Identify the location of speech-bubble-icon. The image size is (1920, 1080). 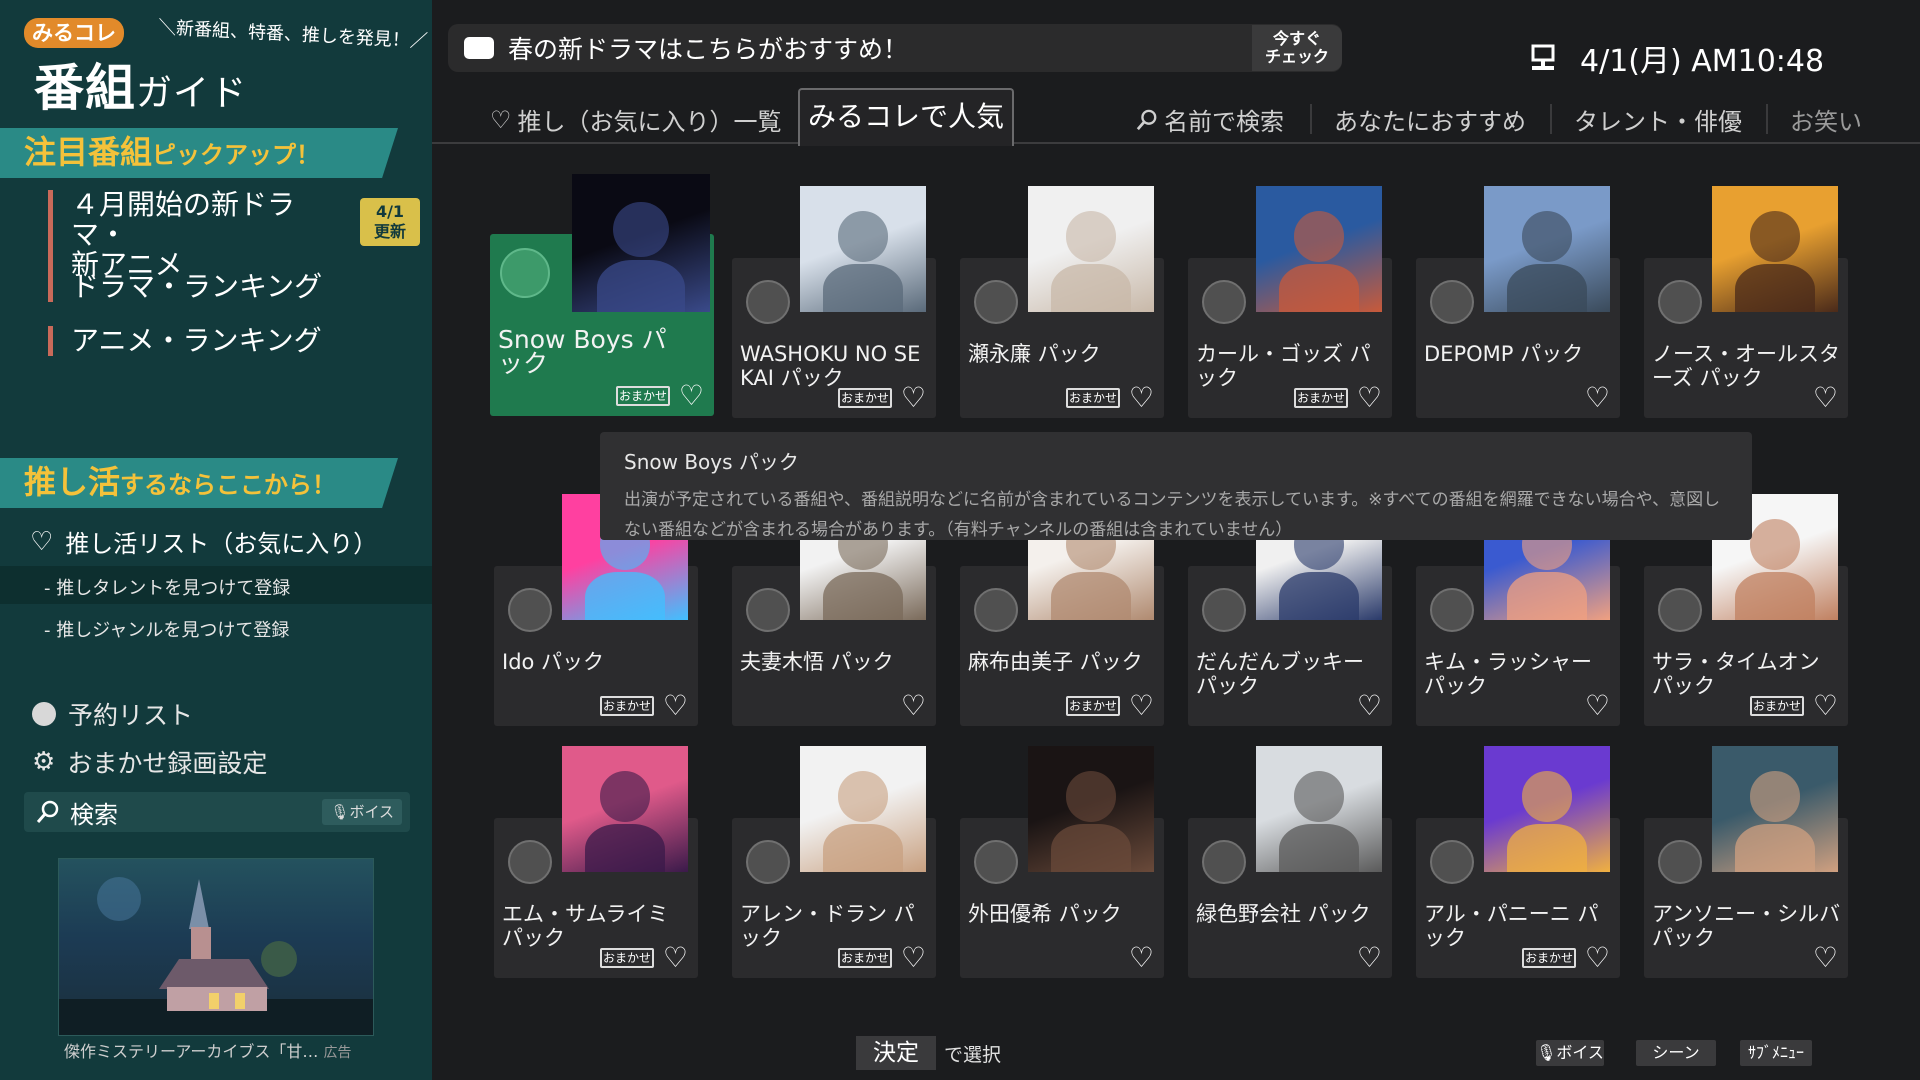
(479, 48).